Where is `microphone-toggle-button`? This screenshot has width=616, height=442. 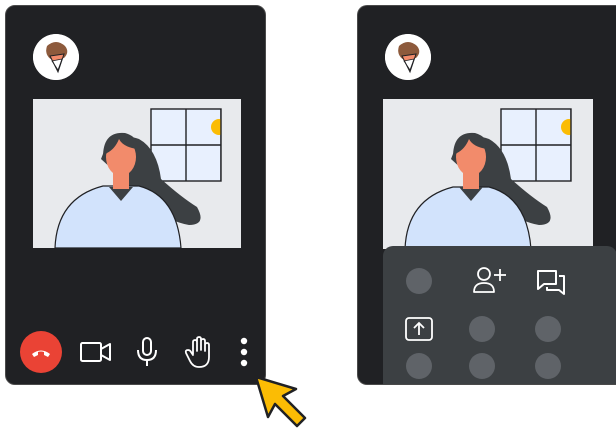 microphone-toggle-button is located at coordinates (147, 352).